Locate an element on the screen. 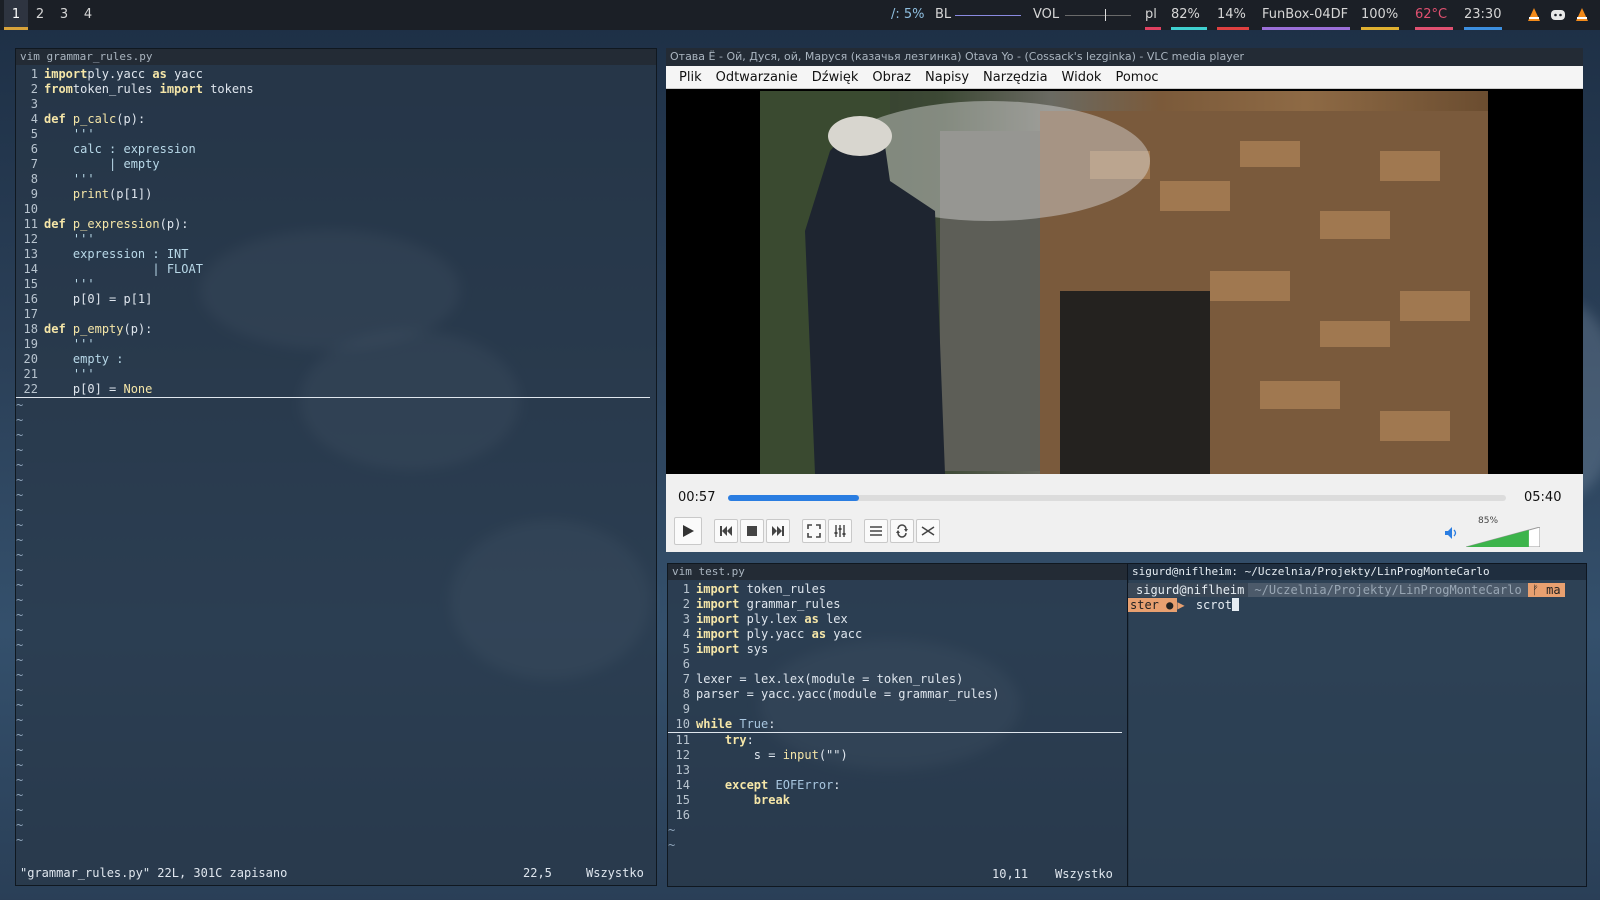 This screenshot has width=1600, height=900. code-token: yacc is located at coordinates (844, 634).